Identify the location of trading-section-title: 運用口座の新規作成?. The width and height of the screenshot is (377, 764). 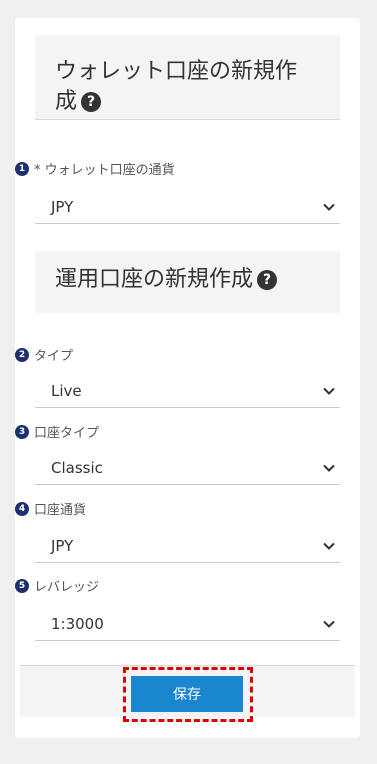
(197, 280).